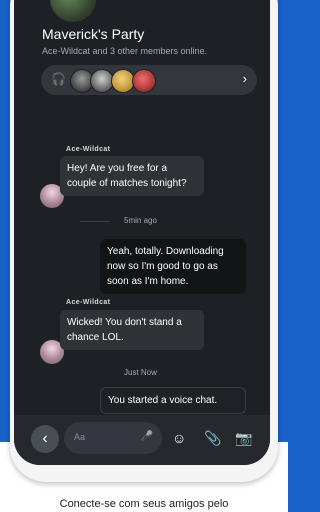  What do you see at coordinates (245, 79) in the screenshot?
I see `chevron-right-icon: ›` at bounding box center [245, 79].